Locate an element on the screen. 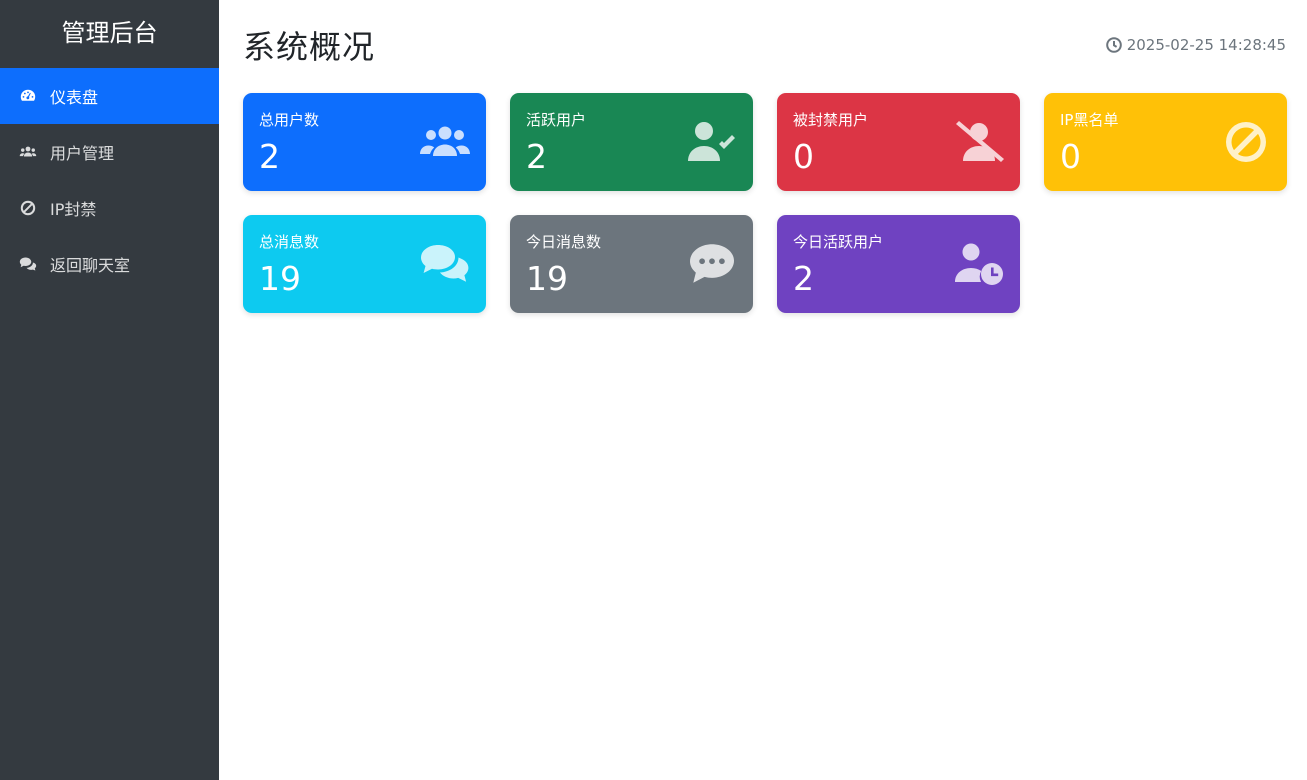  sidebar-item-label: IP封禁 is located at coordinates (73, 209).